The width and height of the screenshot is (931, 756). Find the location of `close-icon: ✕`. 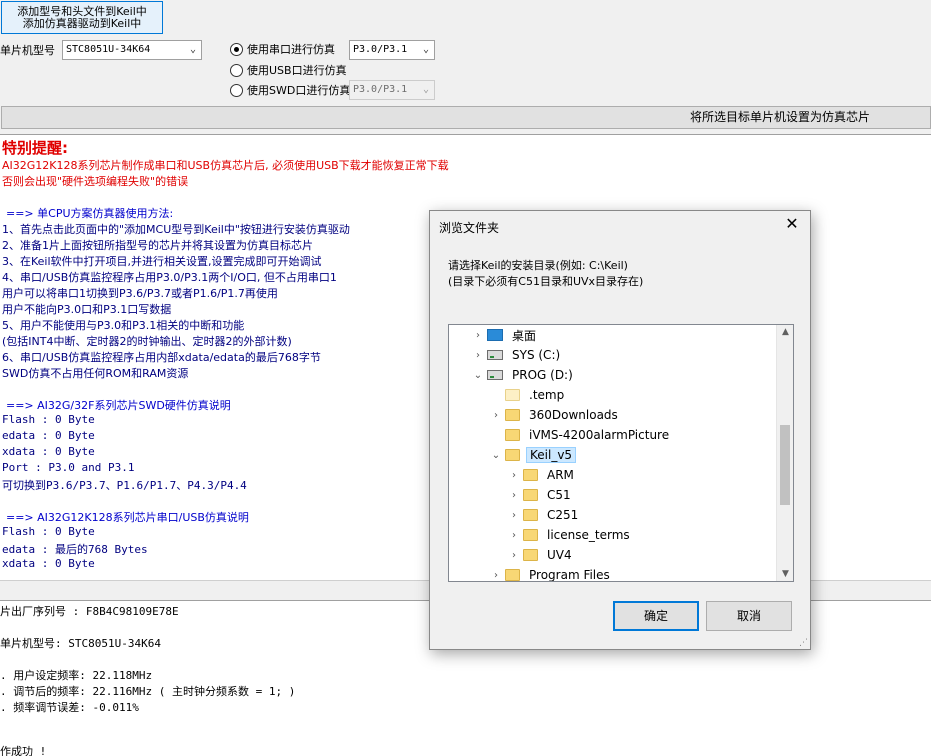

close-icon: ✕ is located at coordinates (792, 223).